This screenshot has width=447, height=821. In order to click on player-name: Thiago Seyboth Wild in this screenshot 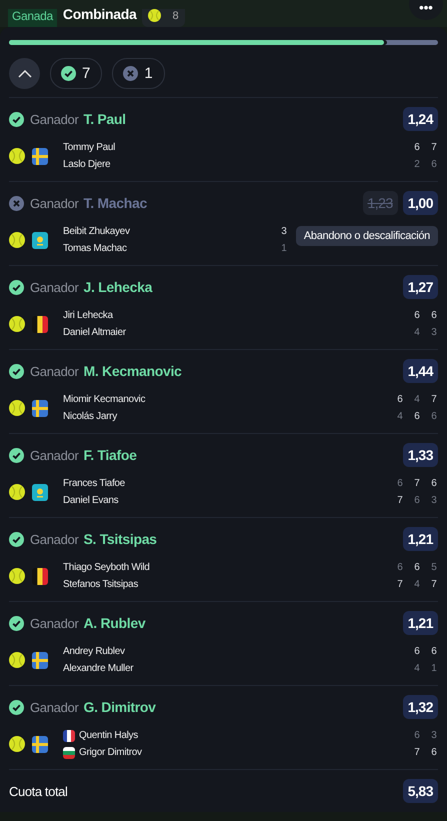, I will do `click(106, 567)`.